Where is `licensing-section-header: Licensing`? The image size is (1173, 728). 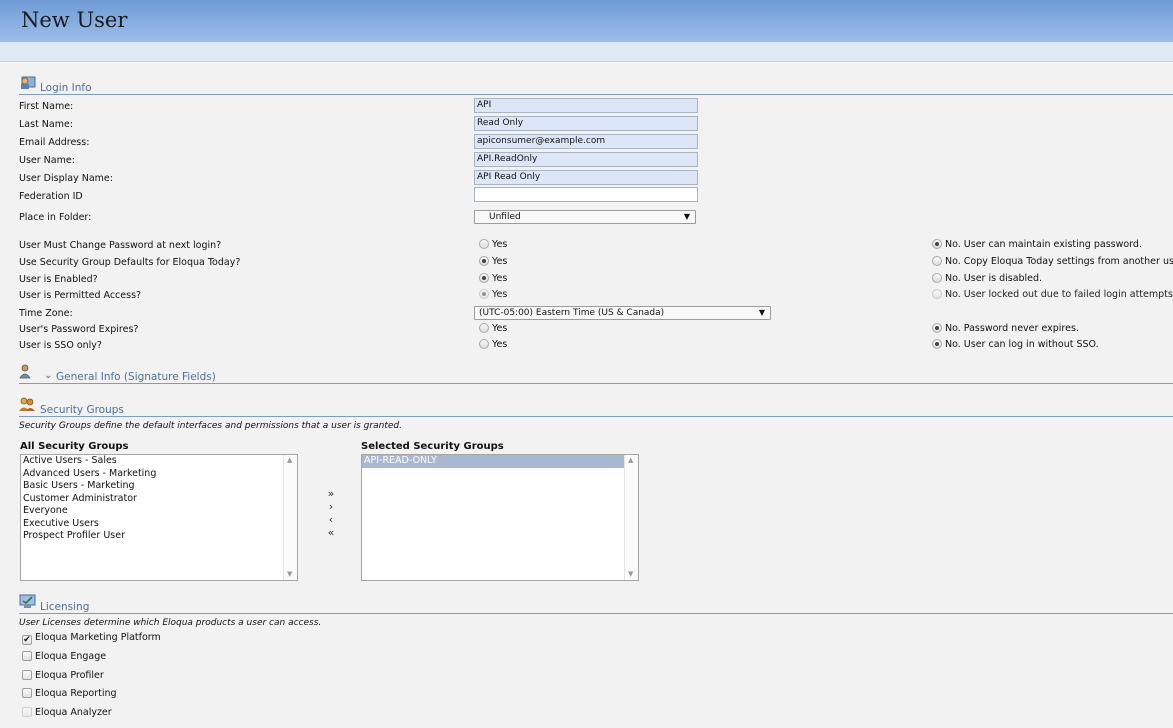
licensing-section-header: Licensing is located at coordinates (596, 604).